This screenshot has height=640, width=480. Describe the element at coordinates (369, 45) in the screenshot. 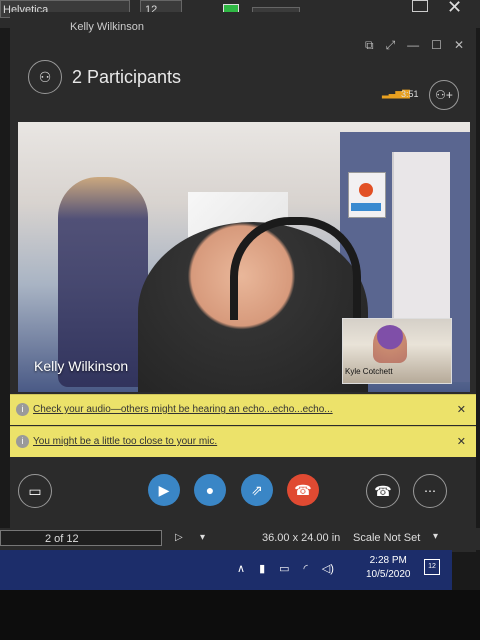

I see `popout-icon: ⧉` at that location.